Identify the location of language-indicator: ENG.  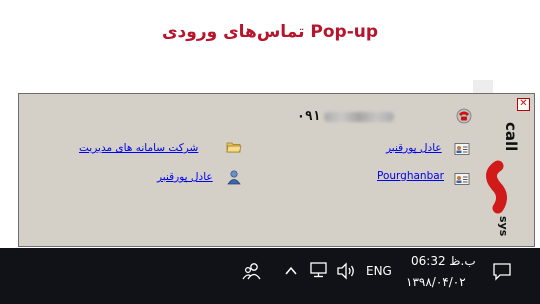
(379, 271).